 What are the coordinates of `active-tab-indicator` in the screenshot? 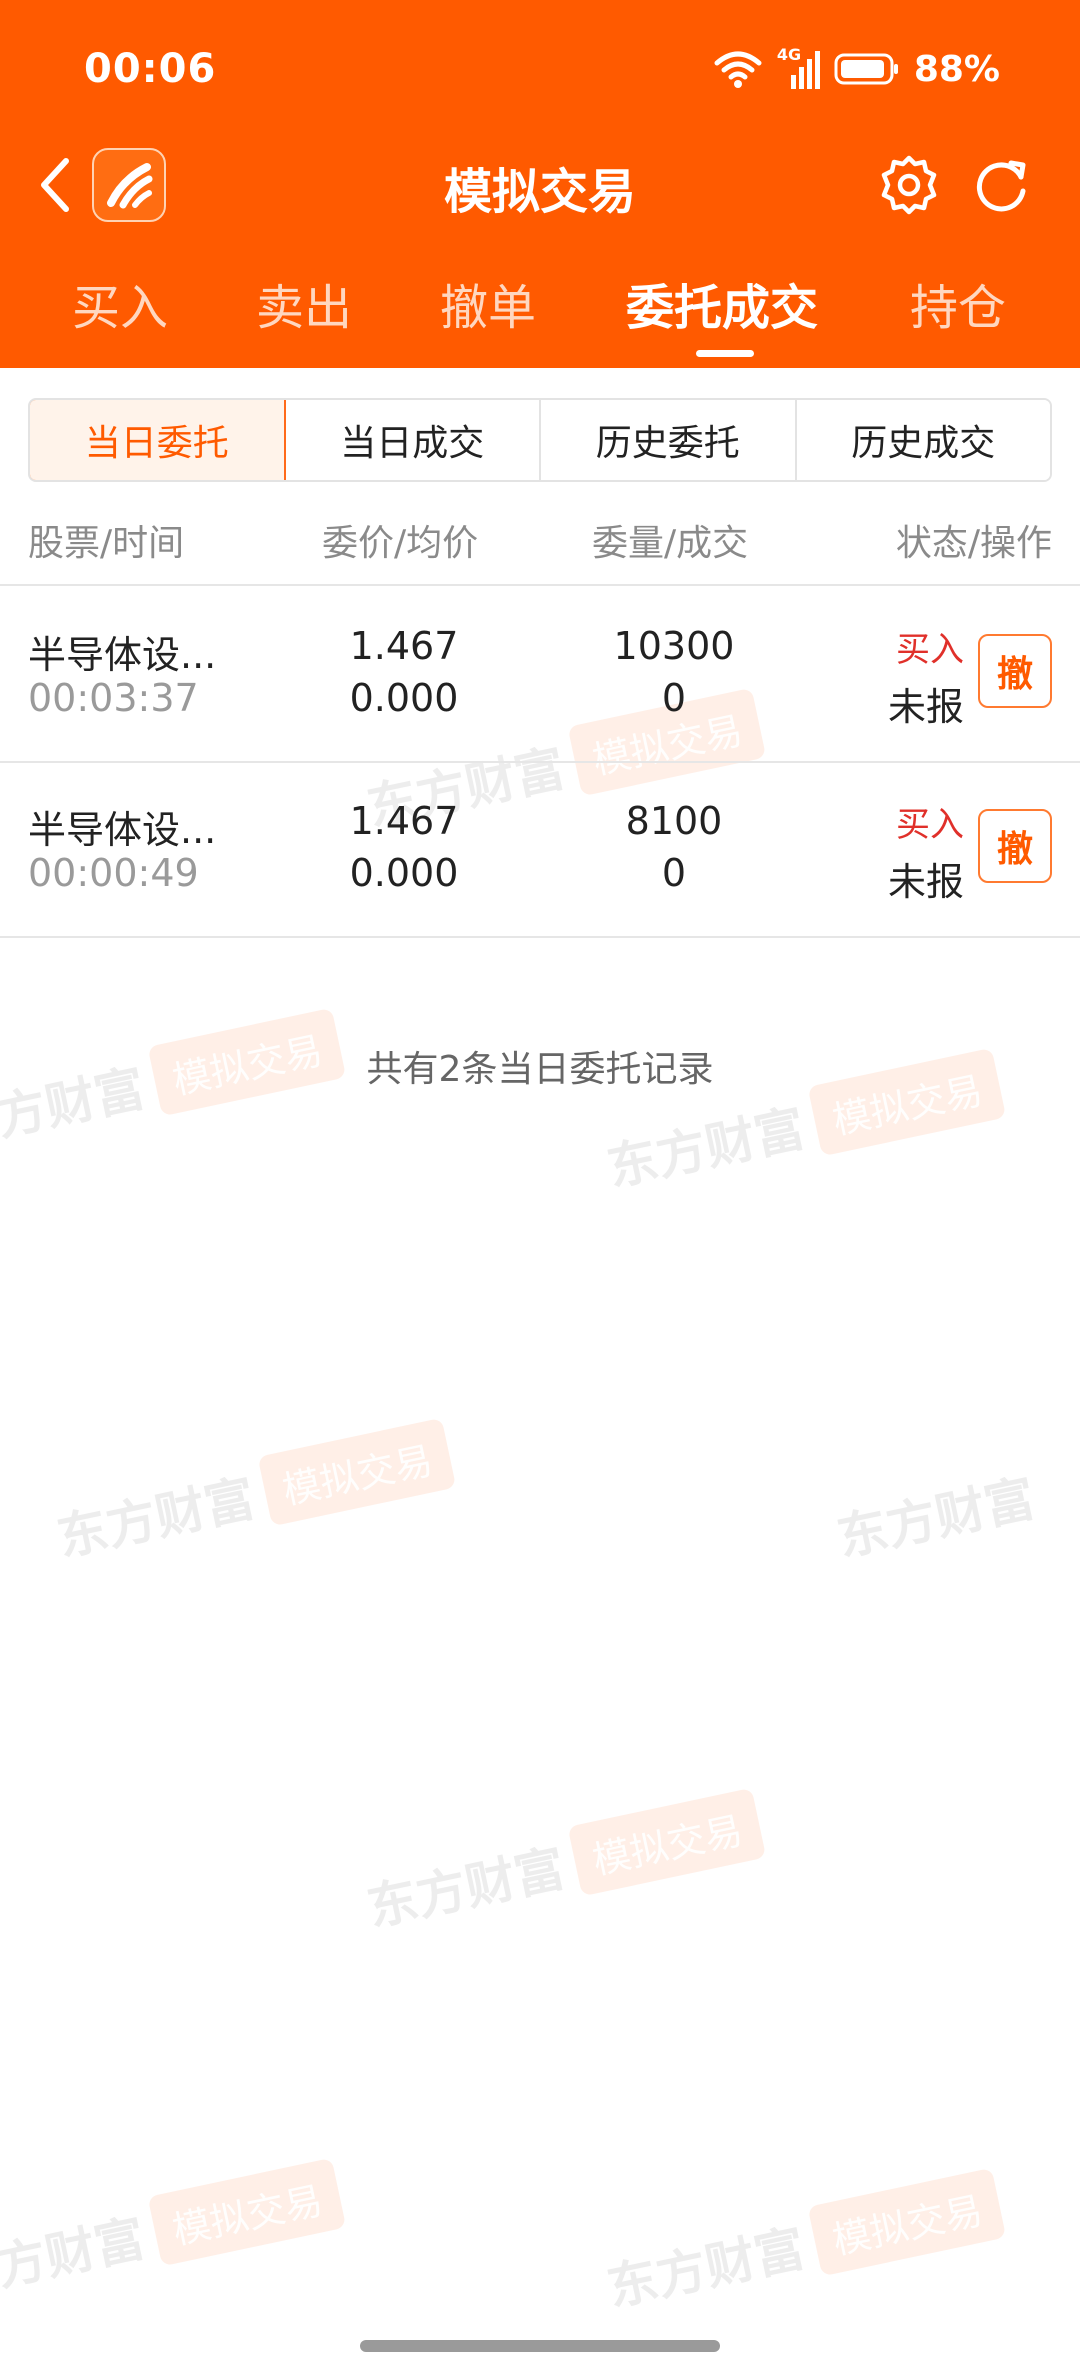 It's located at (725, 353).